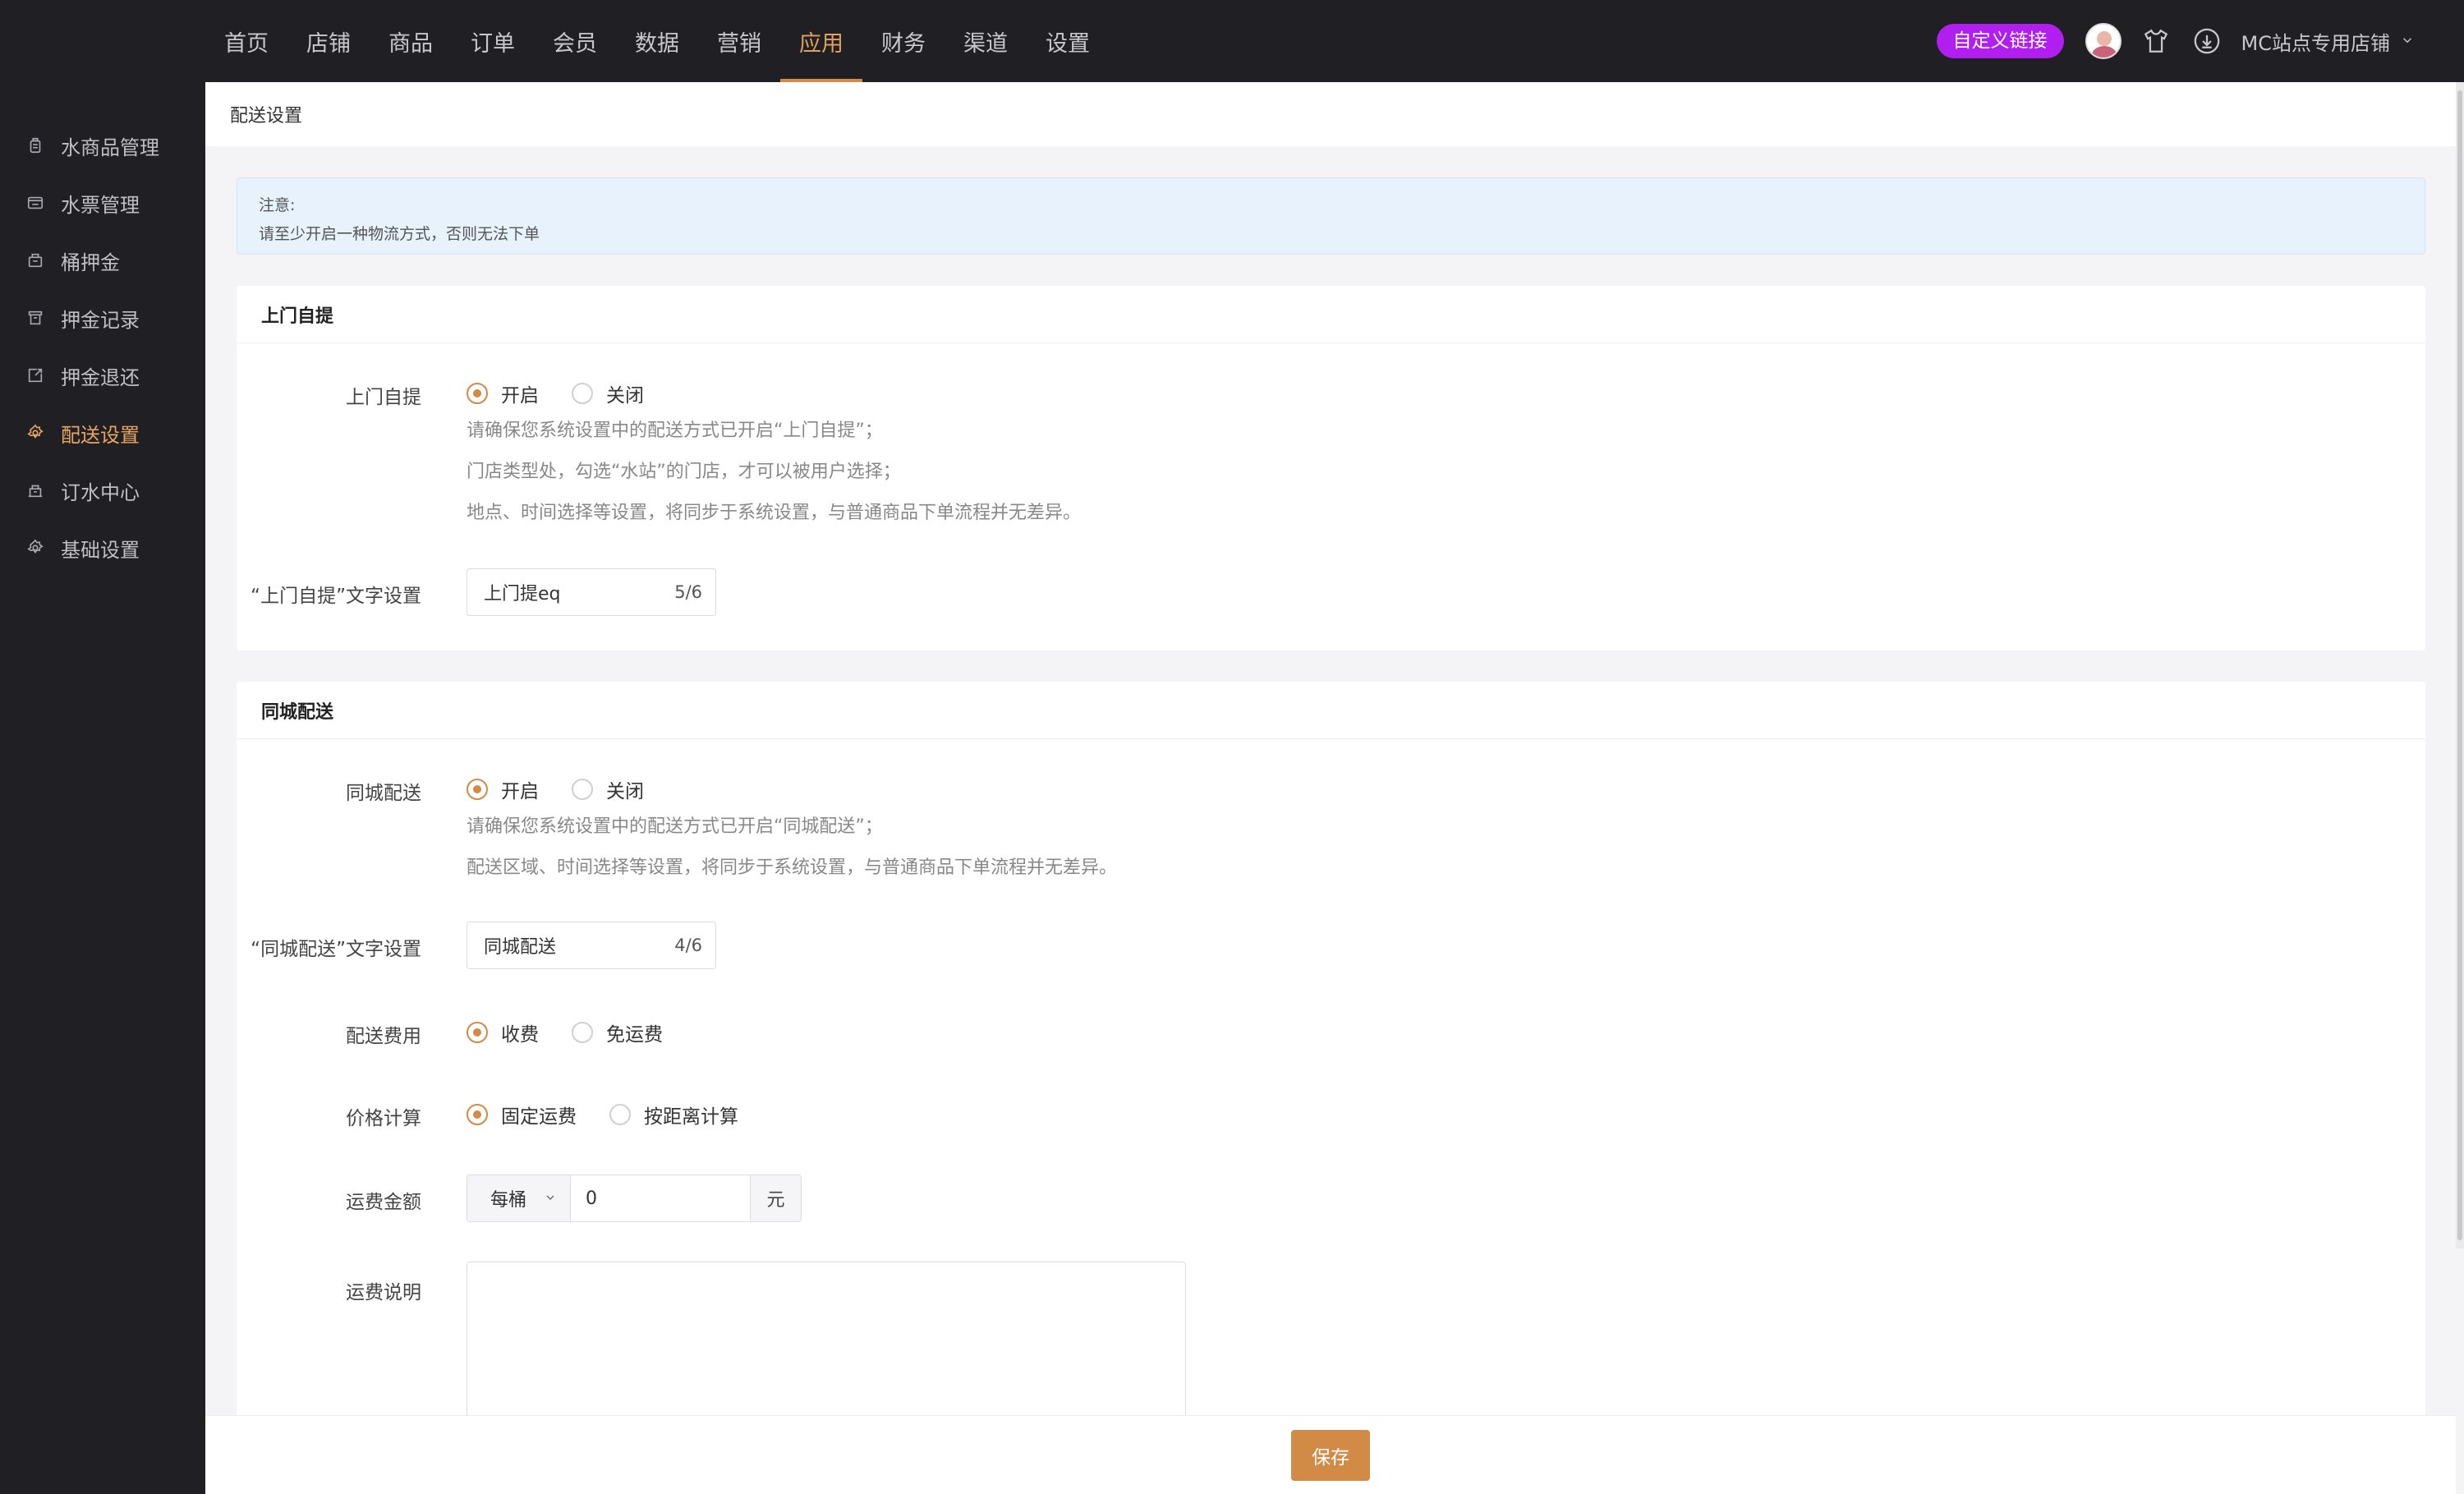 The width and height of the screenshot is (2464, 1494). What do you see at coordinates (903, 41) in the screenshot?
I see `nav-finance: 财务` at bounding box center [903, 41].